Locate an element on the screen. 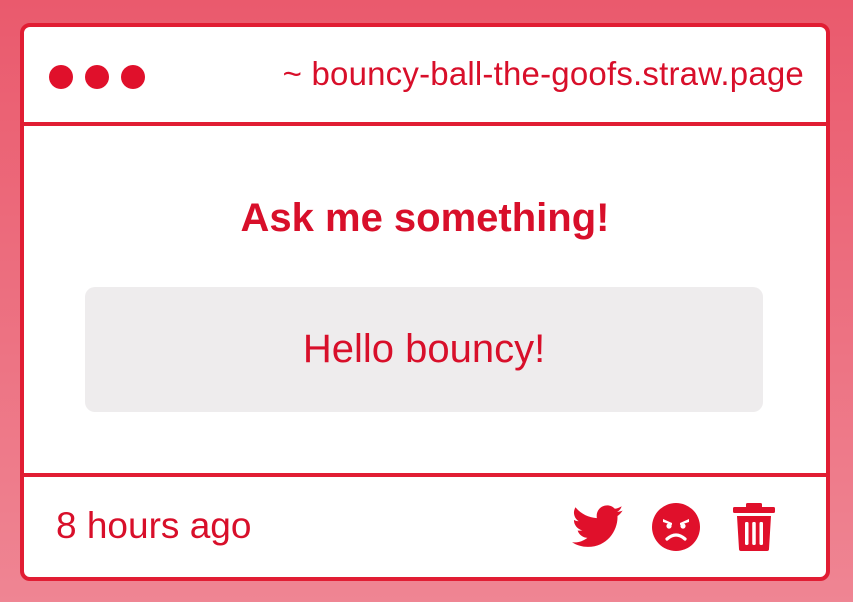  window-controls is located at coordinates (97, 77).